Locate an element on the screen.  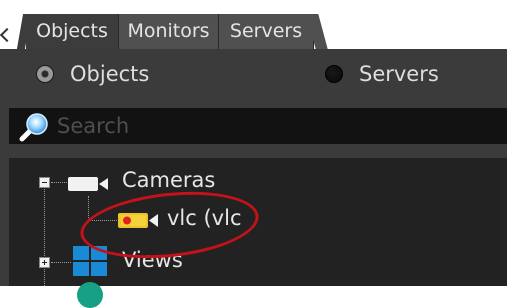
tree-item-vlc-label: vlc (vlc is located at coordinates (204, 218).